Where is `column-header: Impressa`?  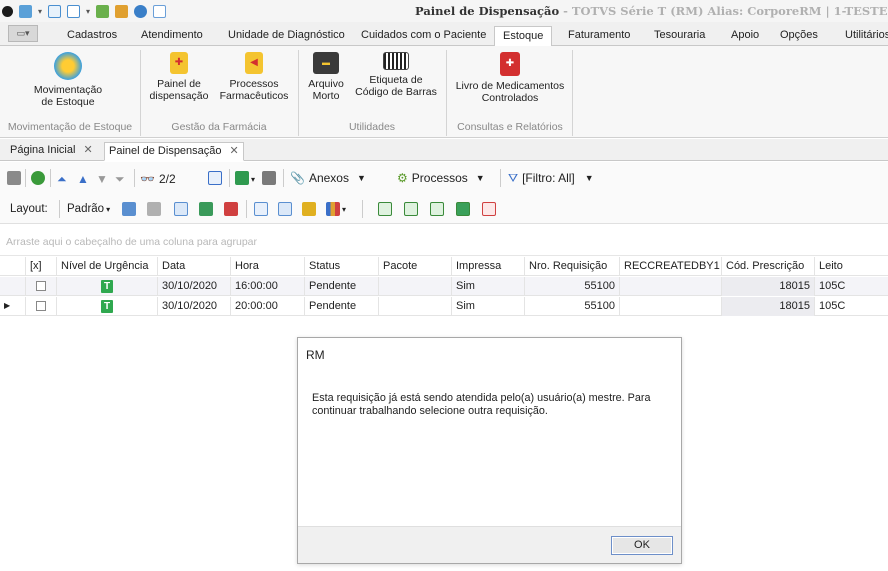
column-header: Impressa is located at coordinates (488, 266).